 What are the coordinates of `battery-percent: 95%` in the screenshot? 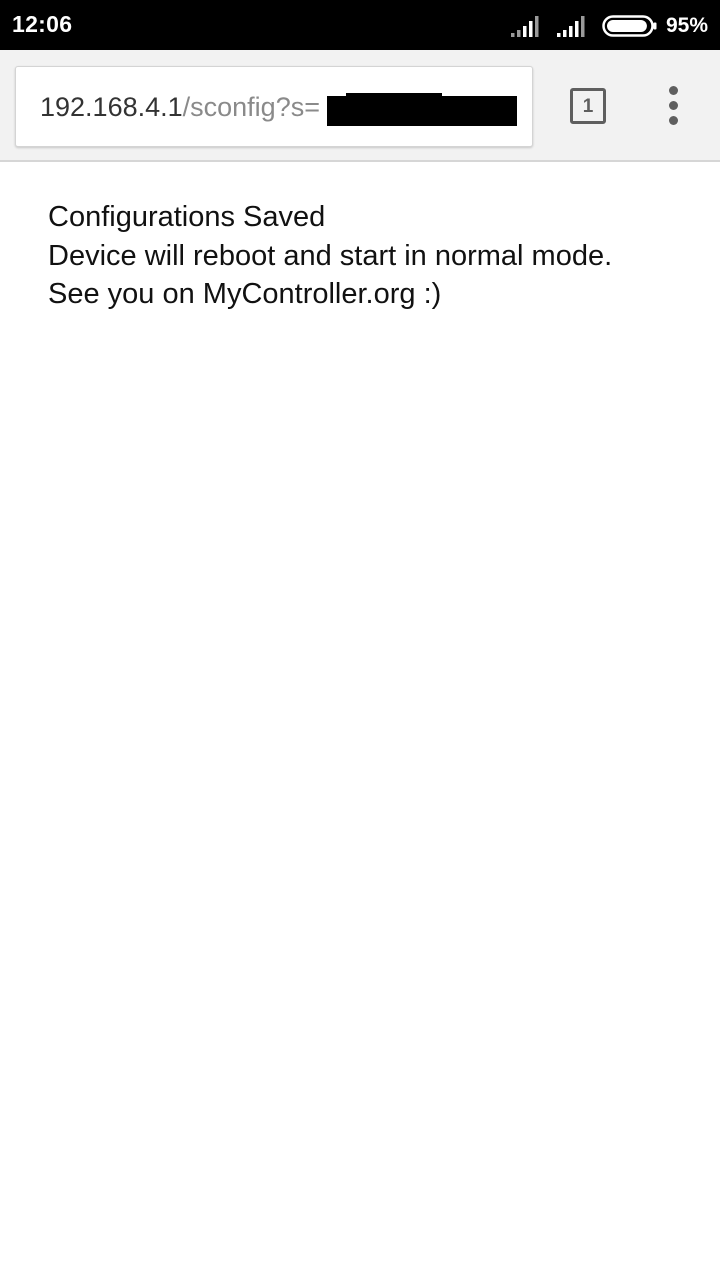 It's located at (686, 25).